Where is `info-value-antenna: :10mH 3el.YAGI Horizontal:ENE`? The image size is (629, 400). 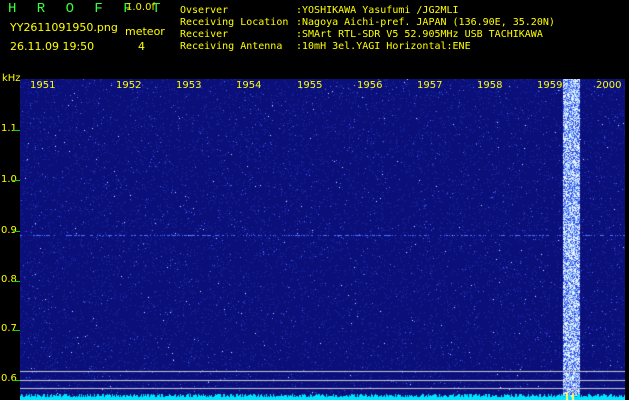
info-value-antenna: :10mH 3el.YAGI Horizontal:ENE is located at coordinates (383, 46).